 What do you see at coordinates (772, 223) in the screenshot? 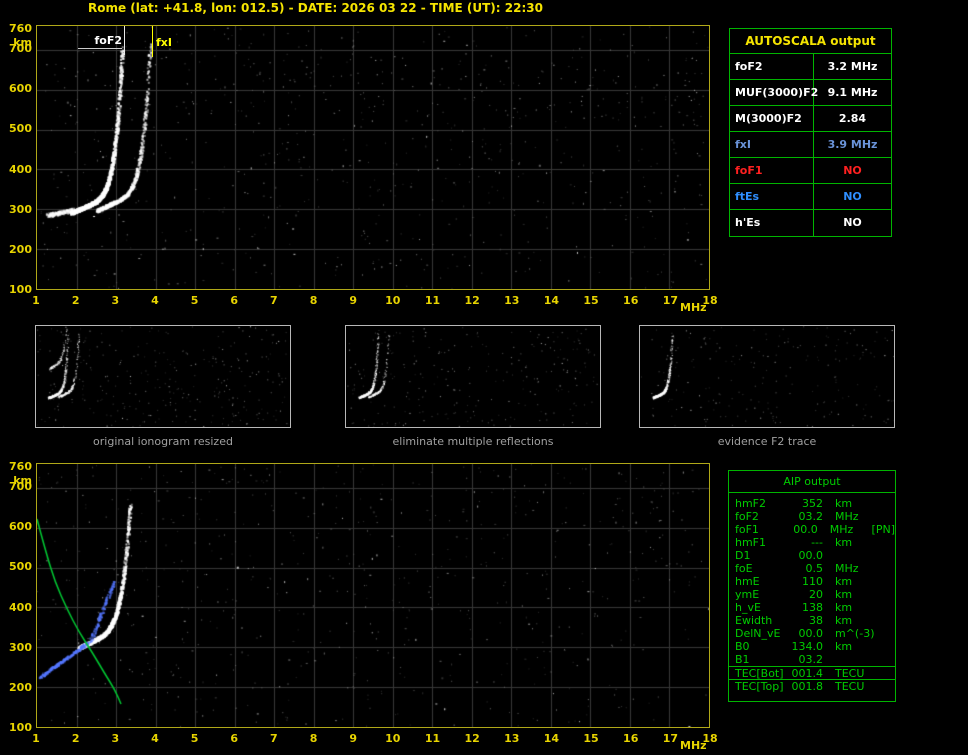
I see `autoscala-row-label: h'Es` at bounding box center [772, 223].